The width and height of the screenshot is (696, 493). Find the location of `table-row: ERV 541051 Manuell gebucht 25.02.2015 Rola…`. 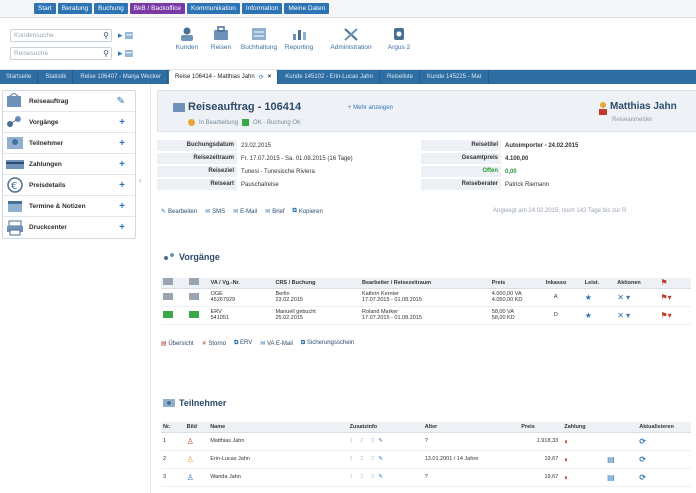

table-row: ERV 541051 Manuell gebucht 25.02.2015 Rola… is located at coordinates (426, 315).